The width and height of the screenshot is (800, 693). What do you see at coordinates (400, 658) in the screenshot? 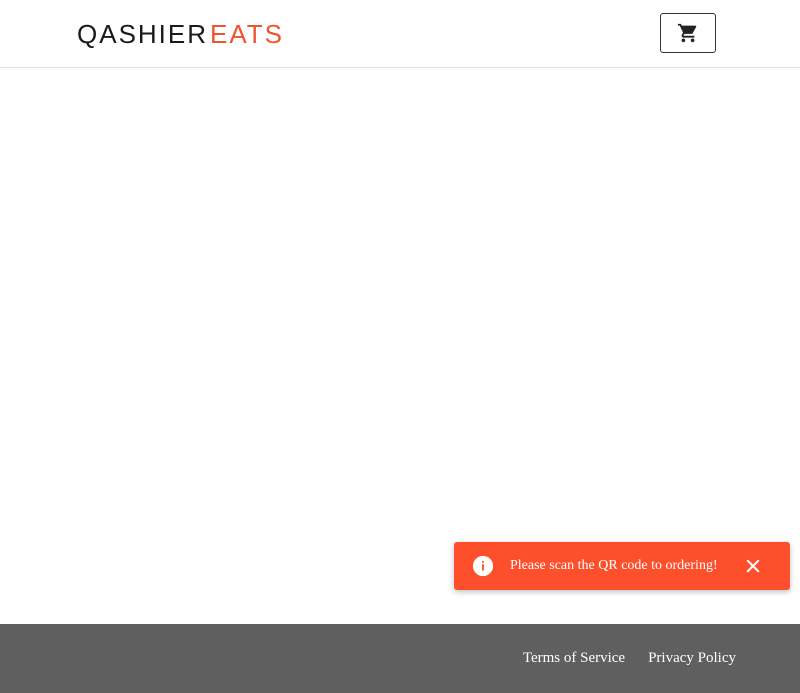
I see `footer: Terms of Service Privacy Policy` at bounding box center [400, 658].